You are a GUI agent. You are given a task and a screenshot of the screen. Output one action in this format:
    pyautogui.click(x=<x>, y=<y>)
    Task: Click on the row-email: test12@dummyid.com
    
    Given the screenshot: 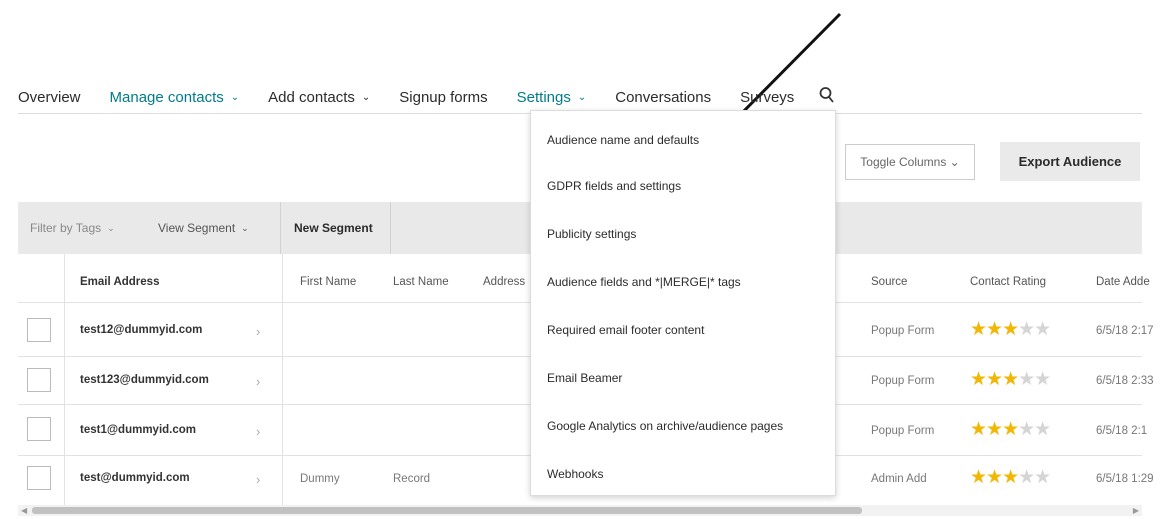 What is the action you would take?
    pyautogui.click(x=141, y=330)
    